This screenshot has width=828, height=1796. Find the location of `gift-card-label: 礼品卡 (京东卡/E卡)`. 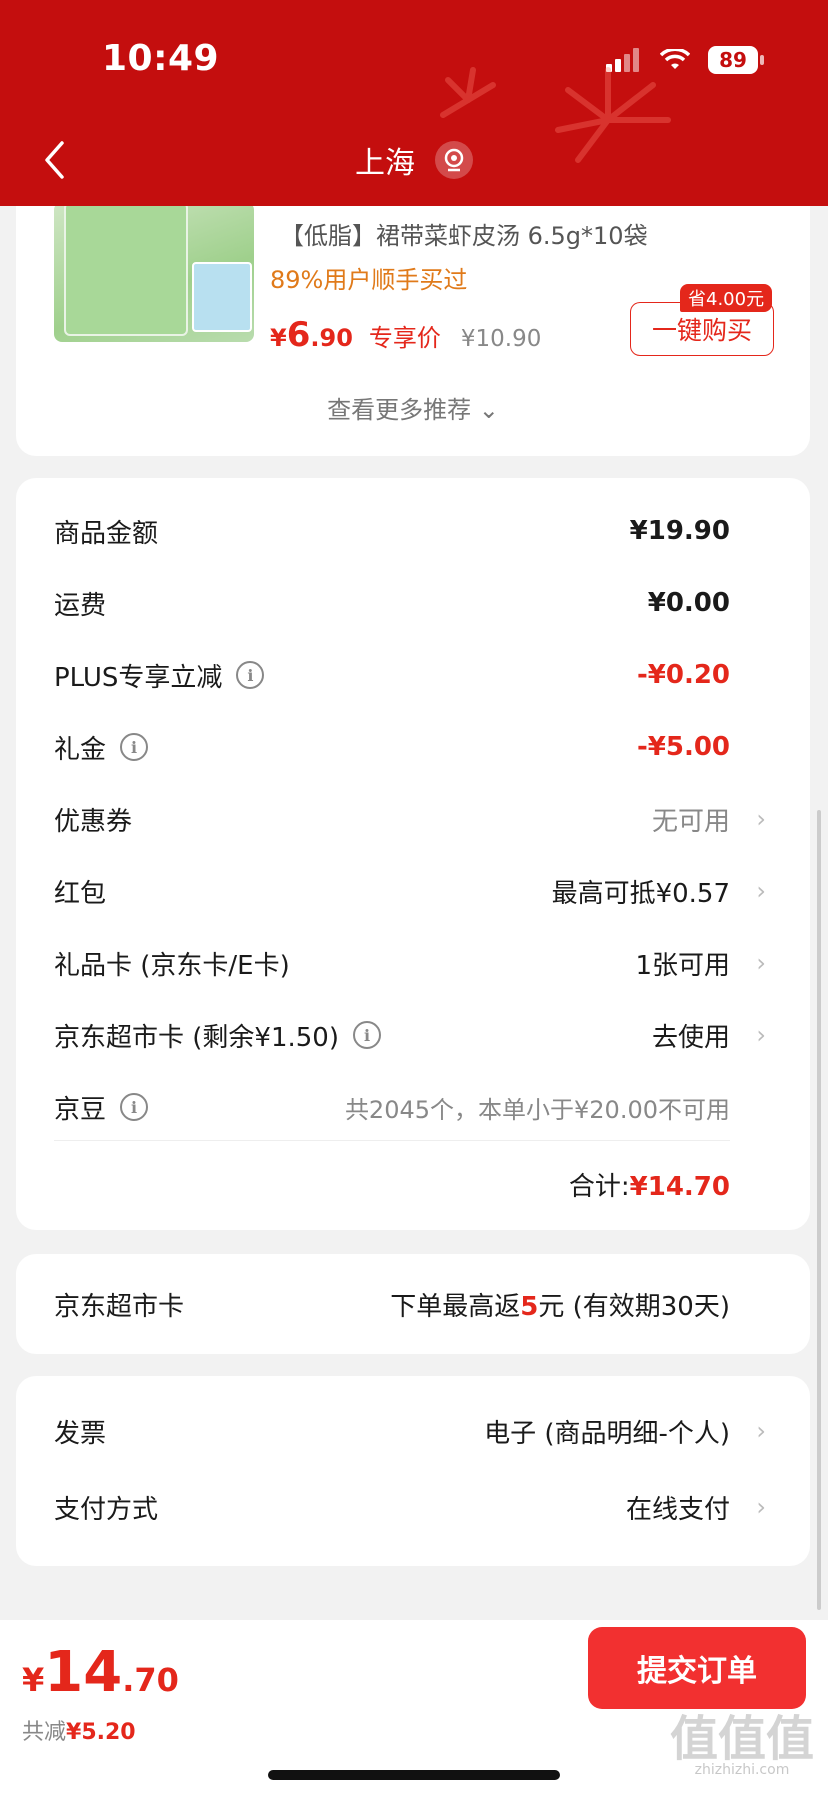

gift-card-label: 礼品卡 (京东卡/E卡) is located at coordinates (172, 965).